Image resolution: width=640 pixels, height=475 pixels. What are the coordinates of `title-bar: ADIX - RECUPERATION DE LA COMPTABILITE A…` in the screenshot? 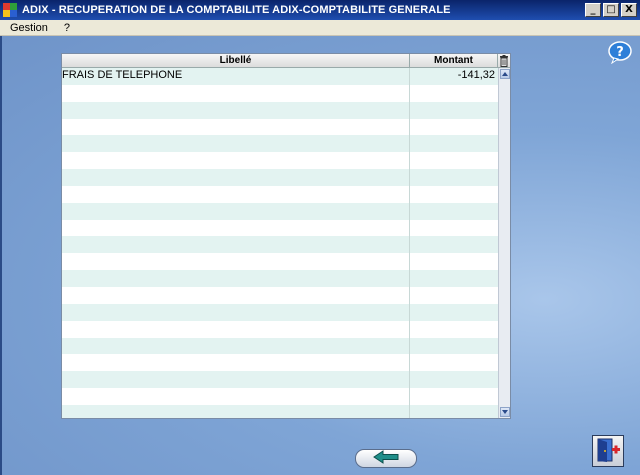 It's located at (320, 10).